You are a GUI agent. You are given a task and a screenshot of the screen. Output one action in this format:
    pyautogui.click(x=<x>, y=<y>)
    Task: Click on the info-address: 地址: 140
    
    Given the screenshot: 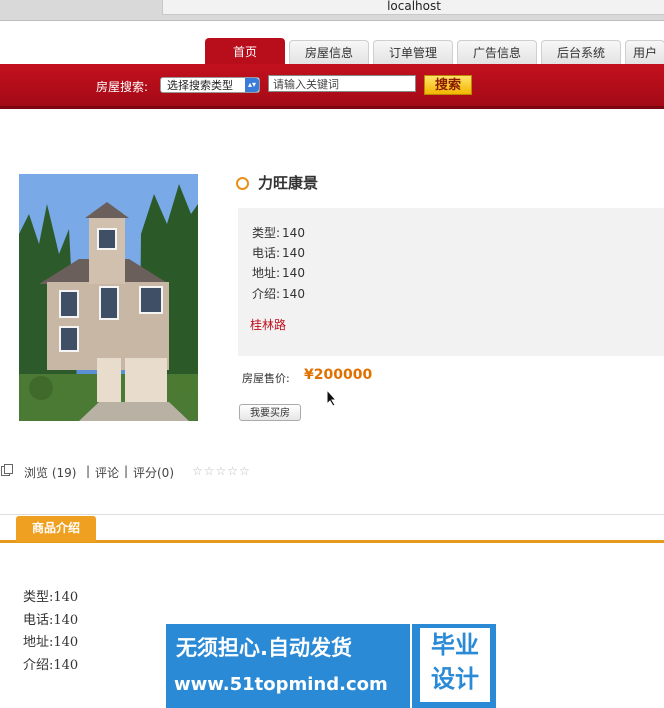 What is the action you would take?
    pyautogui.click(x=277, y=272)
    